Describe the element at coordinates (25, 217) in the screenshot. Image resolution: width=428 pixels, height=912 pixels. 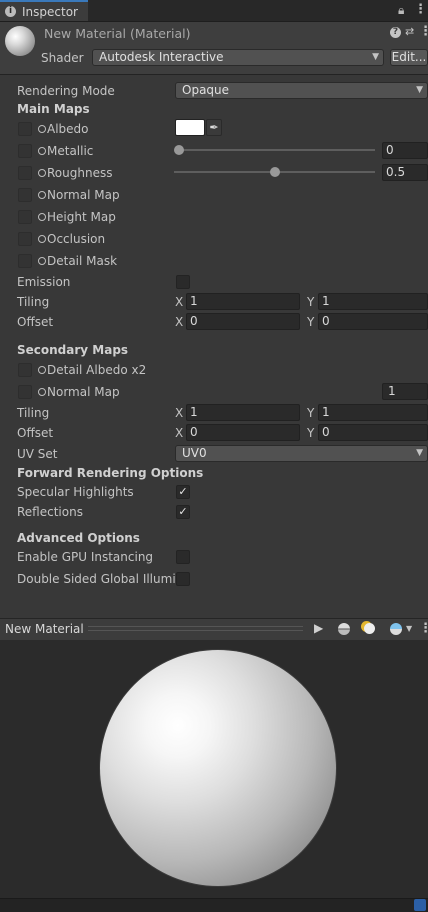
I see `height-map-texture-slot` at that location.